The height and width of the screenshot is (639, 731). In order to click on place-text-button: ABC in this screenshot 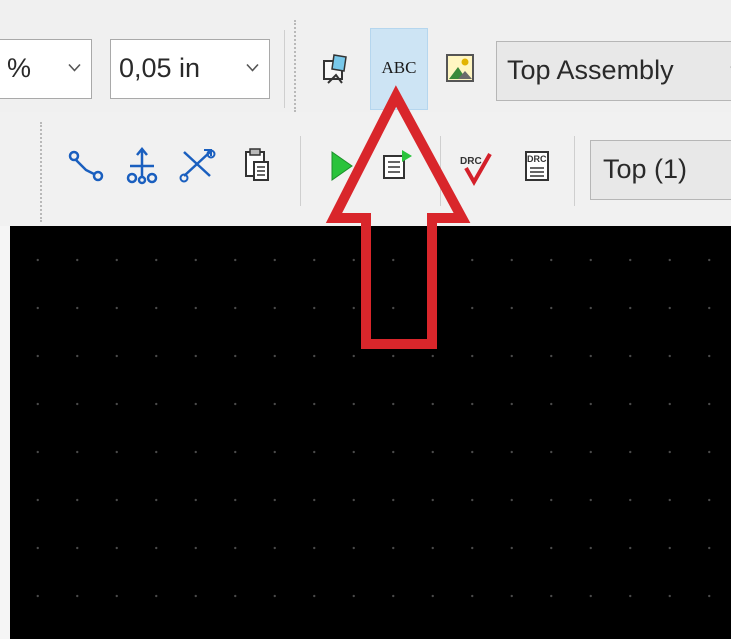, I will do `click(399, 69)`.